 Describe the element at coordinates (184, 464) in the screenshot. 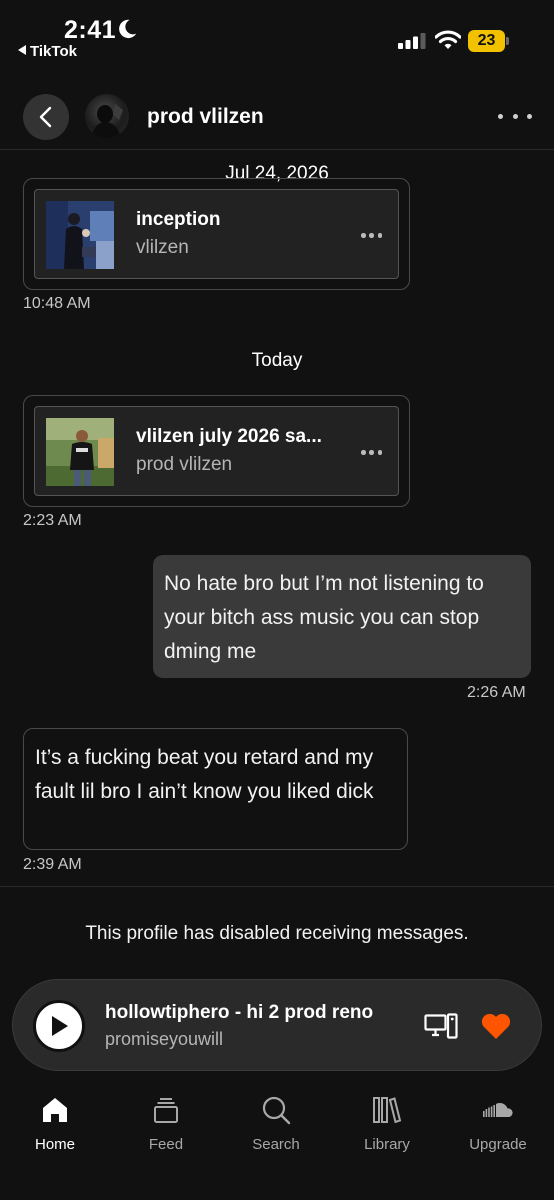

I see `track-artist: prod vlilzen` at that location.